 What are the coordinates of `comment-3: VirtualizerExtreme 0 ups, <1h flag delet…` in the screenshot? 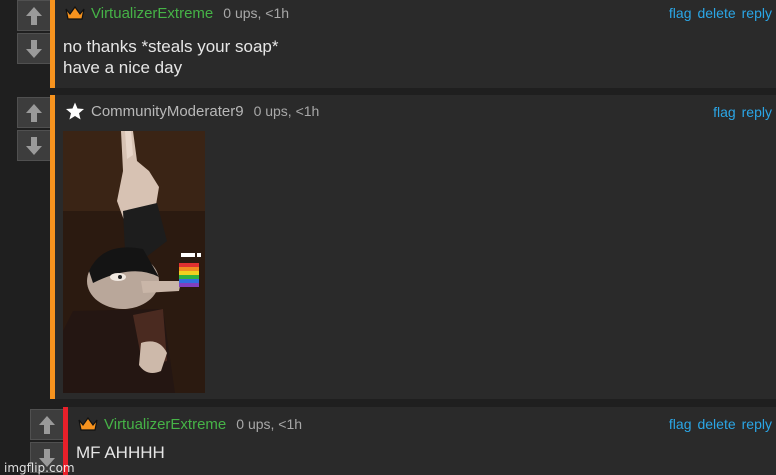 It's located at (388, 441).